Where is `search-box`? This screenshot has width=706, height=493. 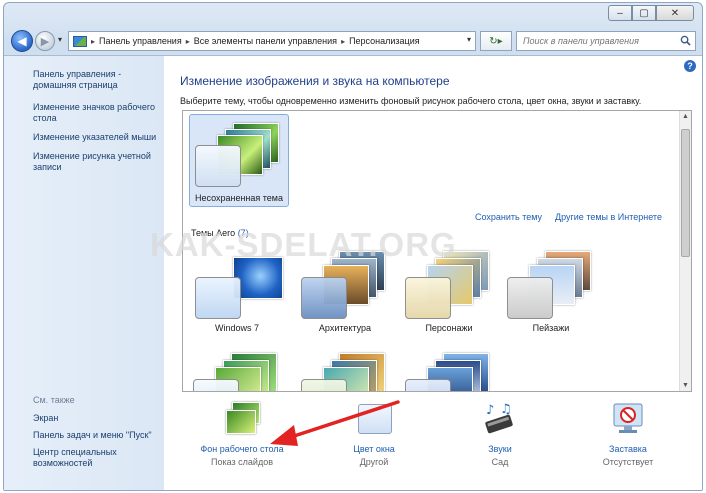
search-box is located at coordinates (606, 41).